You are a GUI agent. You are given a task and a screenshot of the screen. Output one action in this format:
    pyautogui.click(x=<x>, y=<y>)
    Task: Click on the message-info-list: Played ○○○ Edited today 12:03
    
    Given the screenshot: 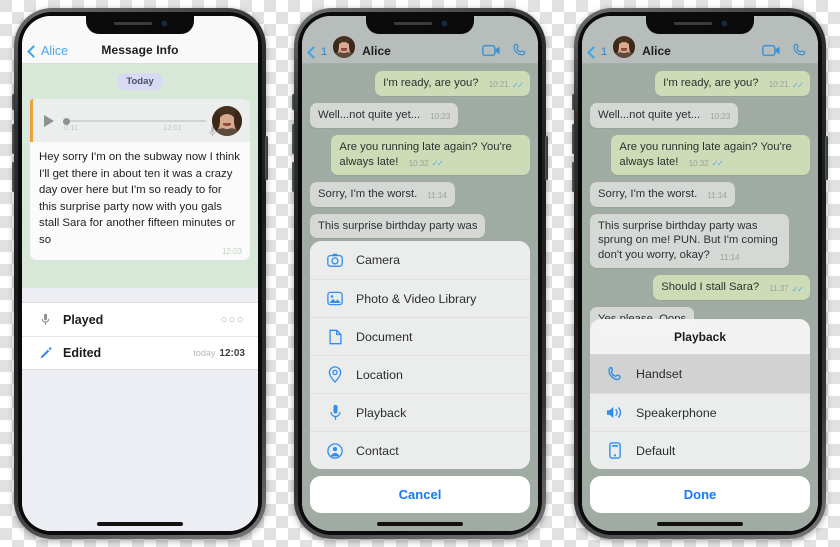 What is the action you would take?
    pyautogui.click(x=140, y=336)
    